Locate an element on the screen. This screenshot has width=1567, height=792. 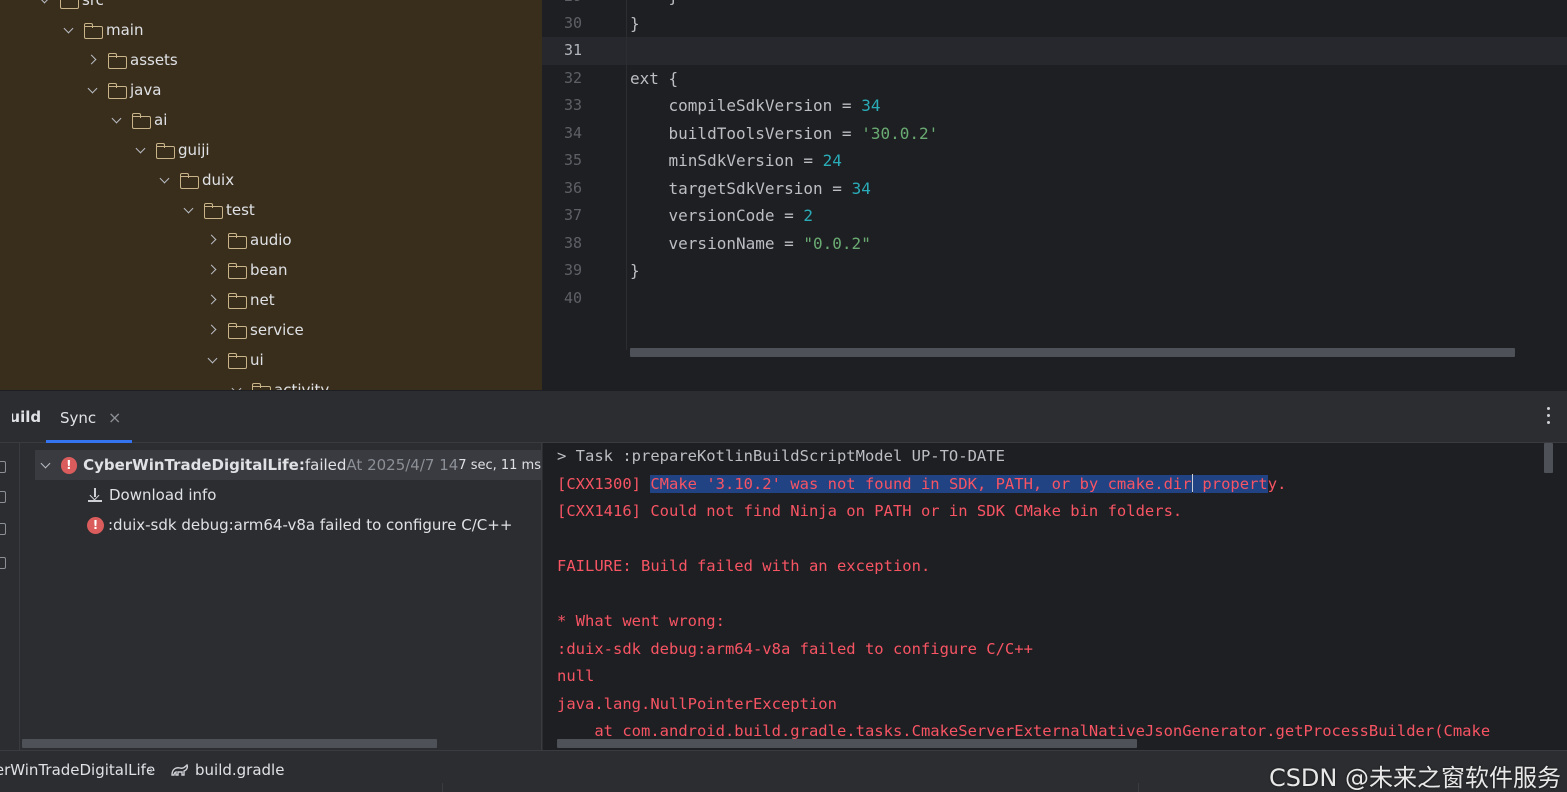
number-literal: 24 is located at coordinates (832, 160).